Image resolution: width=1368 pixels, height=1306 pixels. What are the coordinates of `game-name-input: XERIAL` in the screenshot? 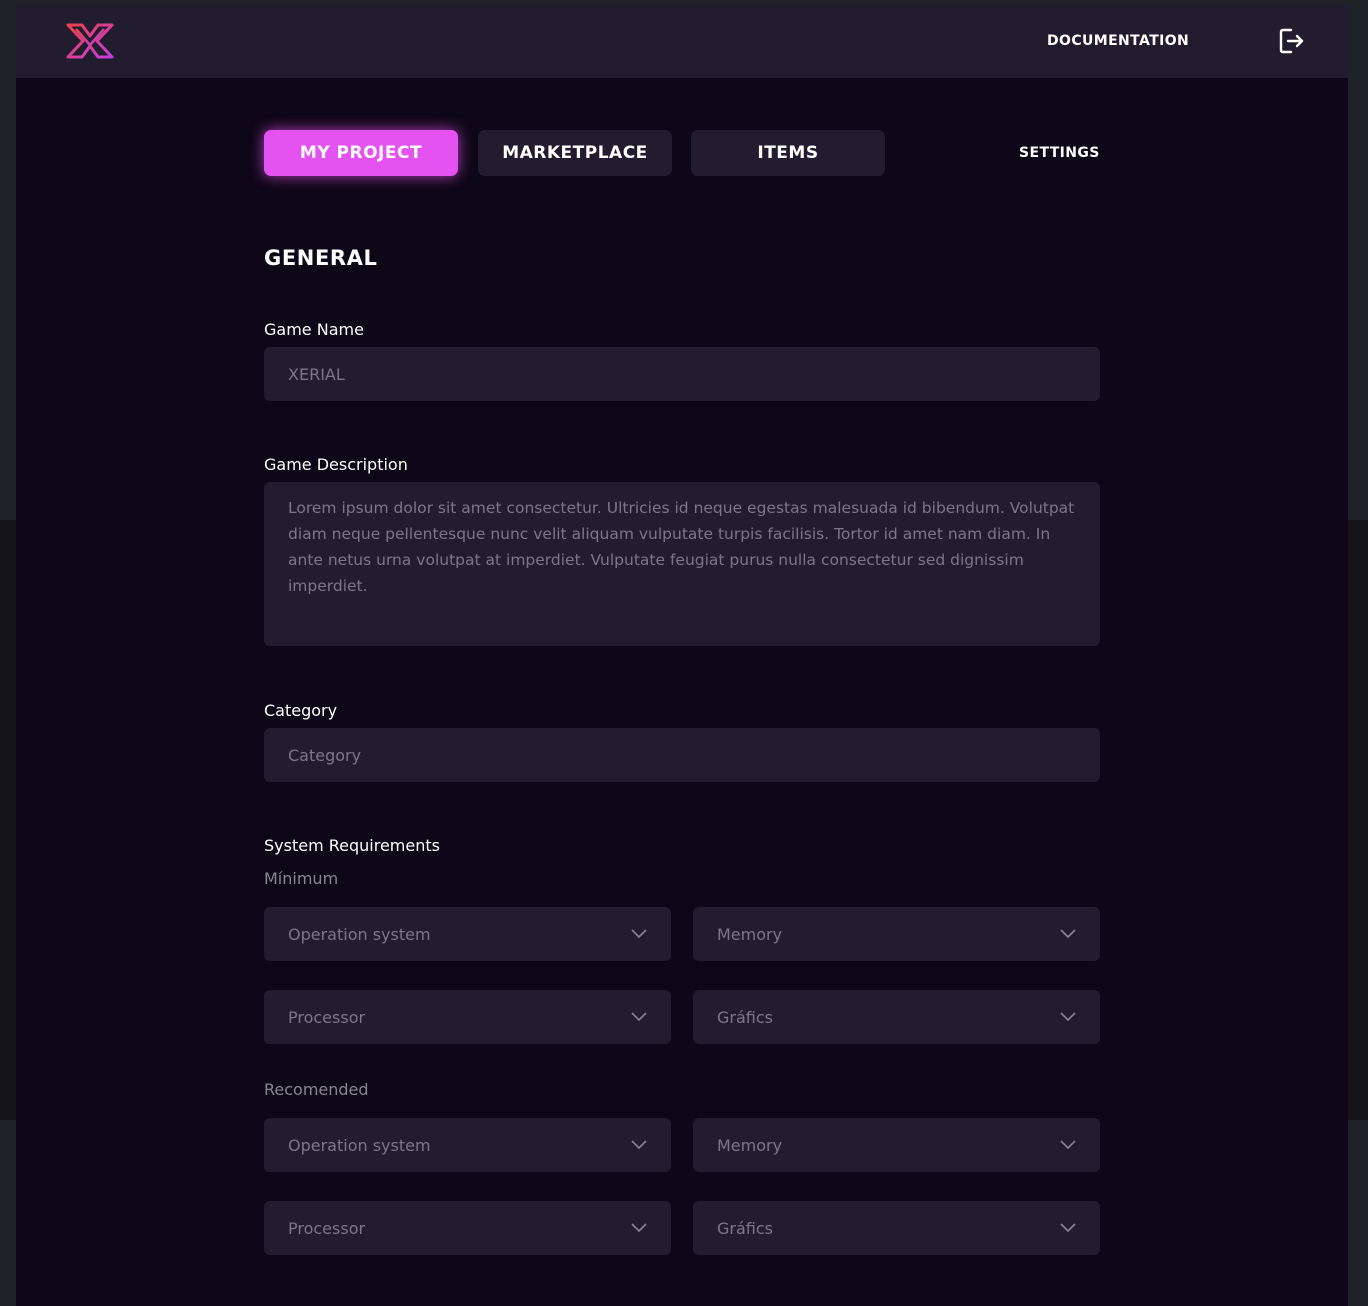 It's located at (682, 374).